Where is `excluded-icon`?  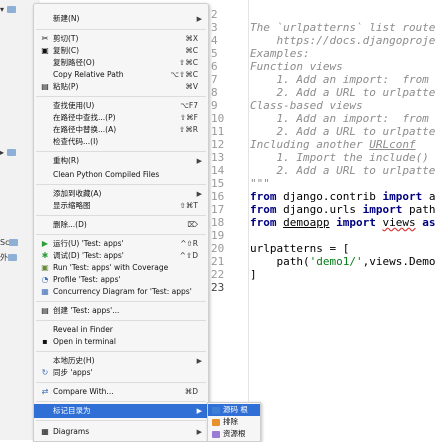
excluded-icon is located at coordinates (216, 422).